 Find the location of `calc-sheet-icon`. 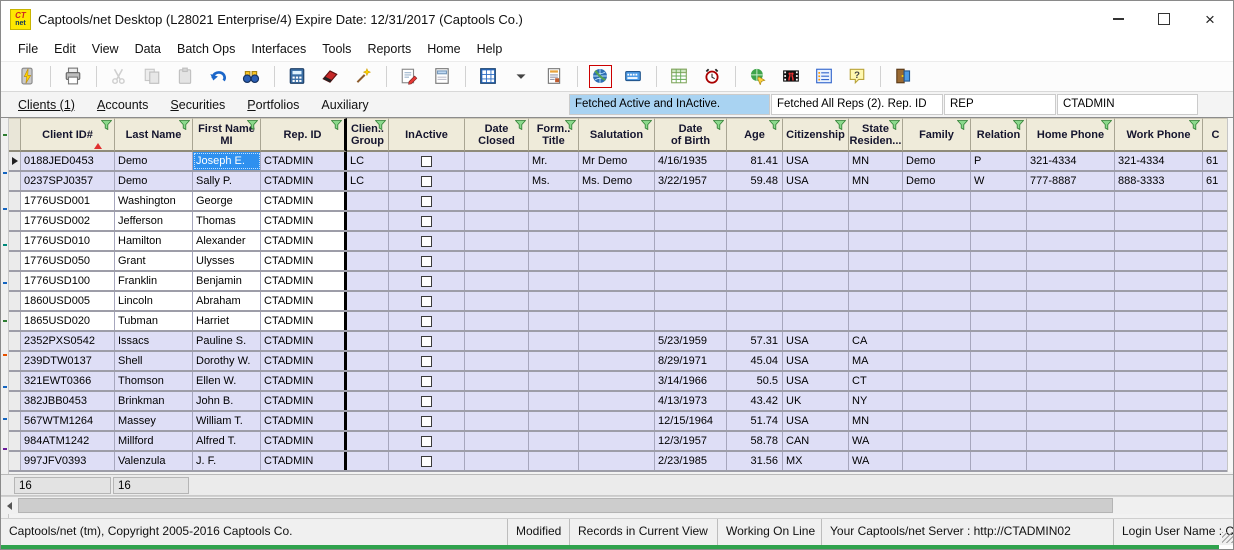

calc-sheet-icon is located at coordinates (679, 76).